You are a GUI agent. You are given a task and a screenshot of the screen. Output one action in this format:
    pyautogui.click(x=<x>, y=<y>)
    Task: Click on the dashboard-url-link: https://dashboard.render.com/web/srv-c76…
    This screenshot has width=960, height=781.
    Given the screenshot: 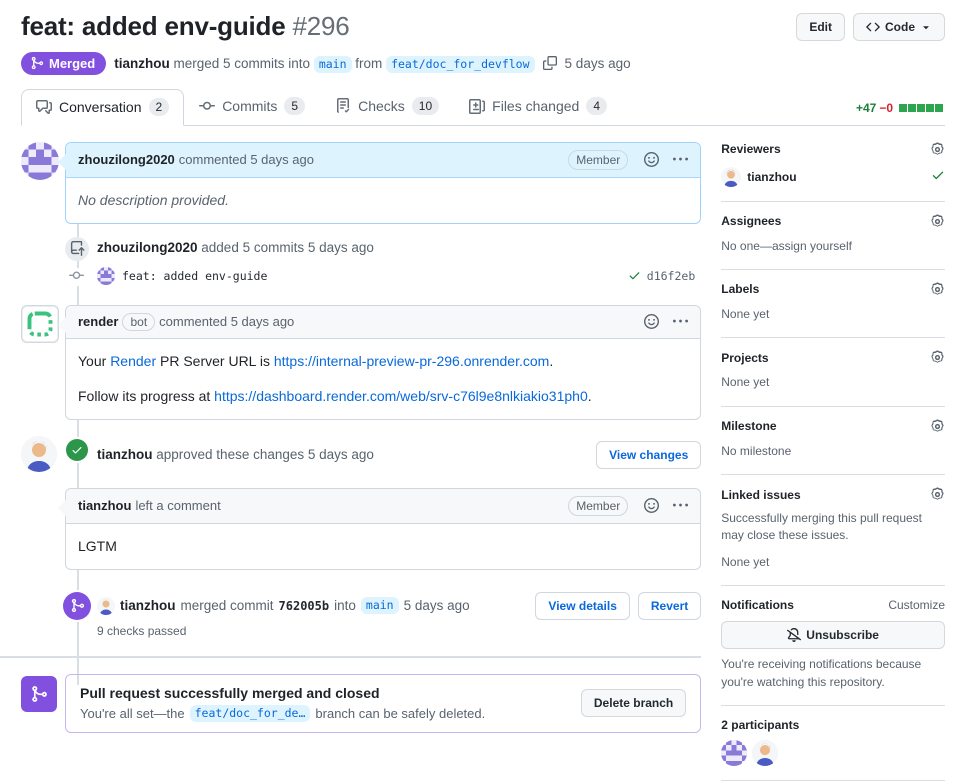 What is the action you would take?
    pyautogui.click(x=401, y=396)
    